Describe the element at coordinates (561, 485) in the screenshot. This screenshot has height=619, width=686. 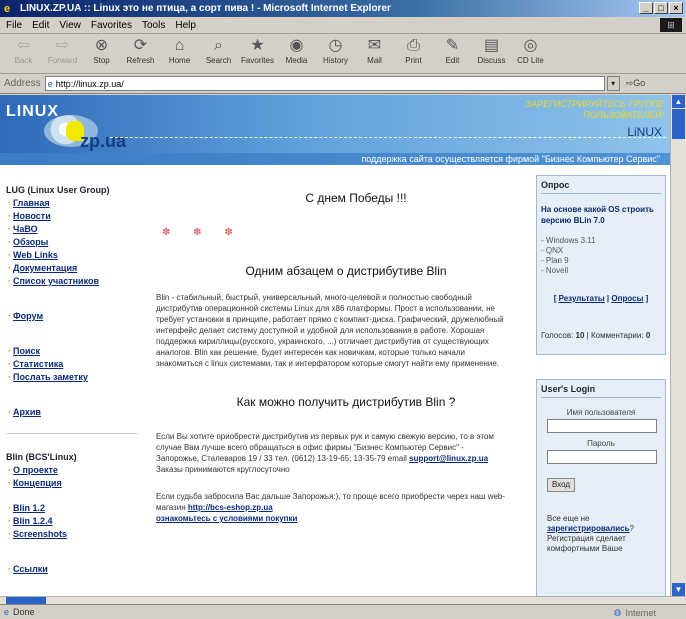
I see `login-button: Вход` at that location.